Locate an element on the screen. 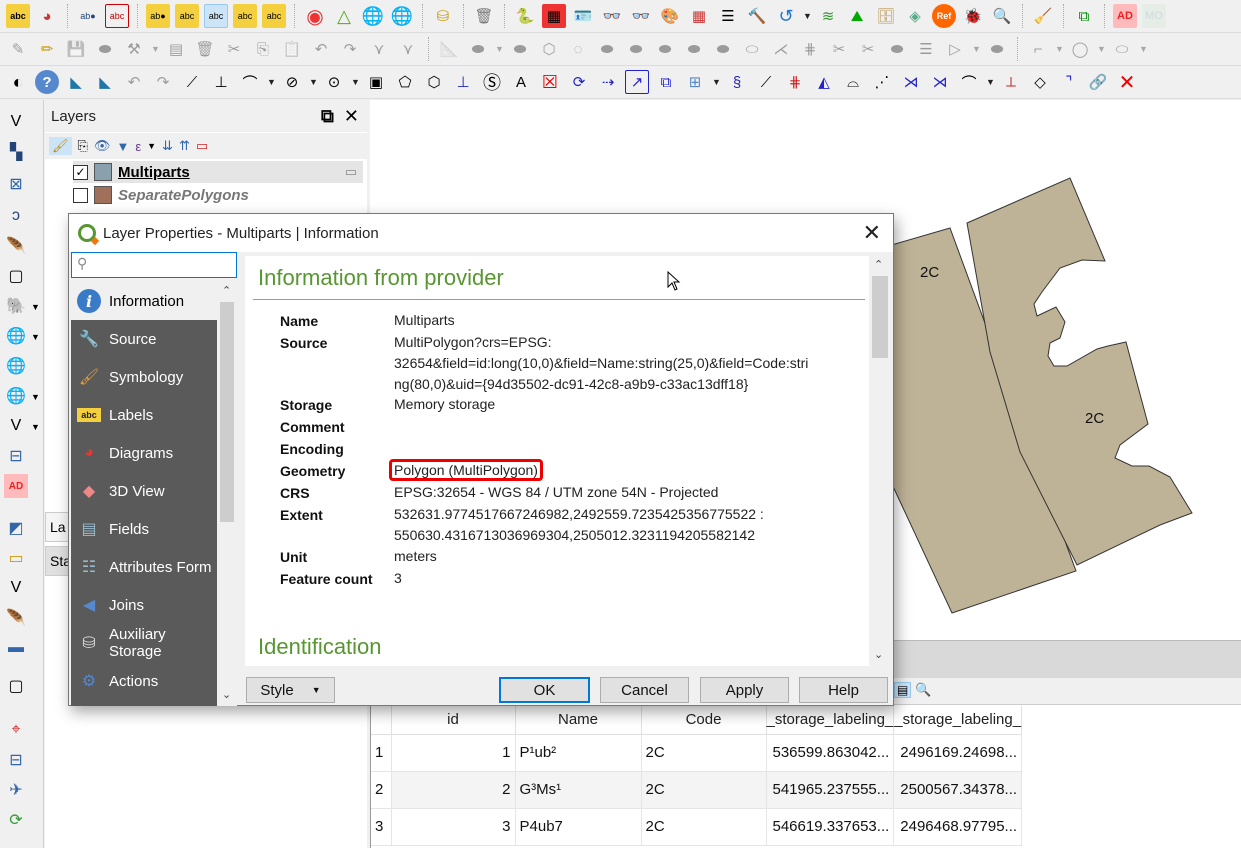 Image resolution: width=1241 pixels, height=848 pixels. pin-label-icon: ab● is located at coordinates (88, 16).